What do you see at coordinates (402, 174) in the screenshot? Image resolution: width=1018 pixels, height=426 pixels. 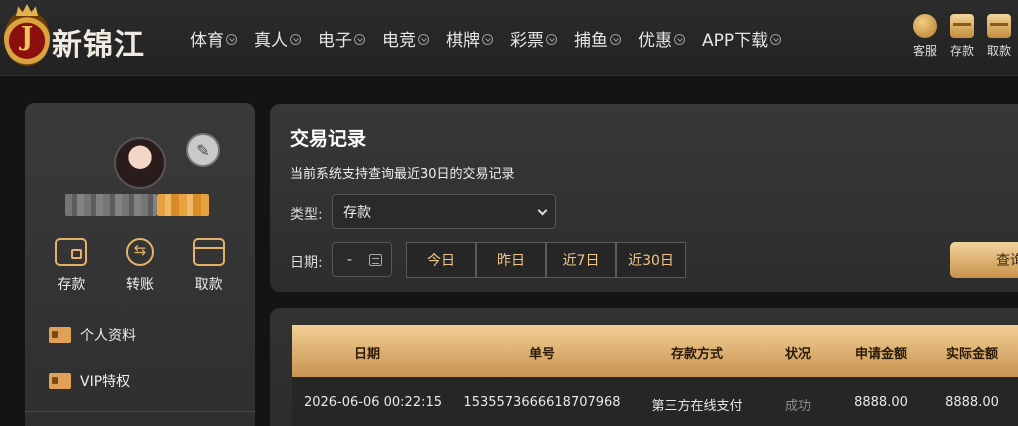 I see `query-range-note: 当前系统支持查询最近30日的交易记录` at bounding box center [402, 174].